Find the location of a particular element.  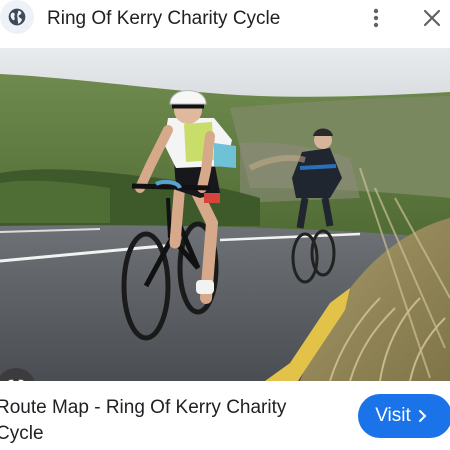

header-bar: Ring Of Kerry Charity Cycle is located at coordinates (225, 19).